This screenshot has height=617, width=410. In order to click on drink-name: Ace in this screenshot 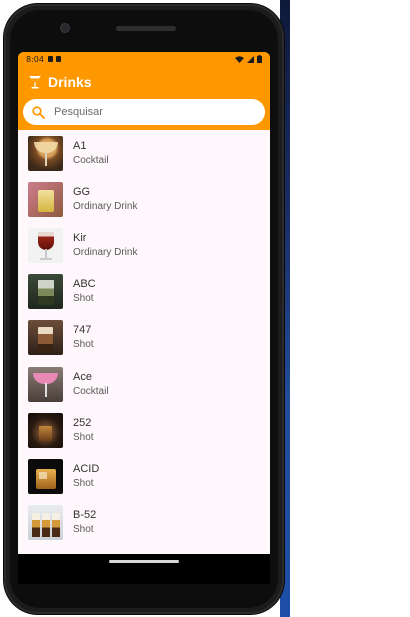, I will do `click(82, 376)`.